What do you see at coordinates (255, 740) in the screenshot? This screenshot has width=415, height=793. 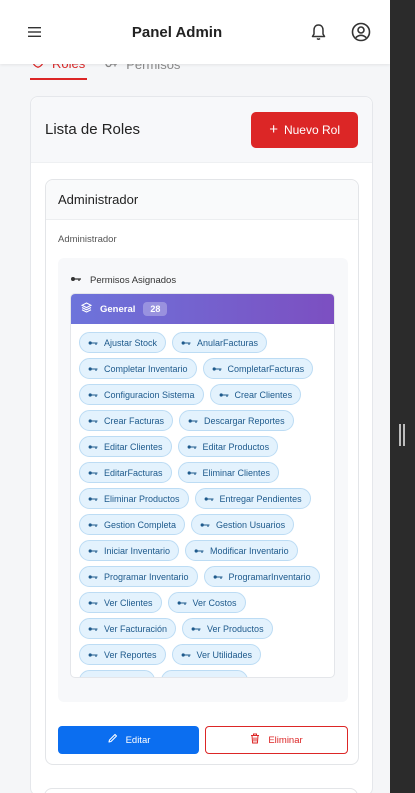 I see `trash-icon` at bounding box center [255, 740].